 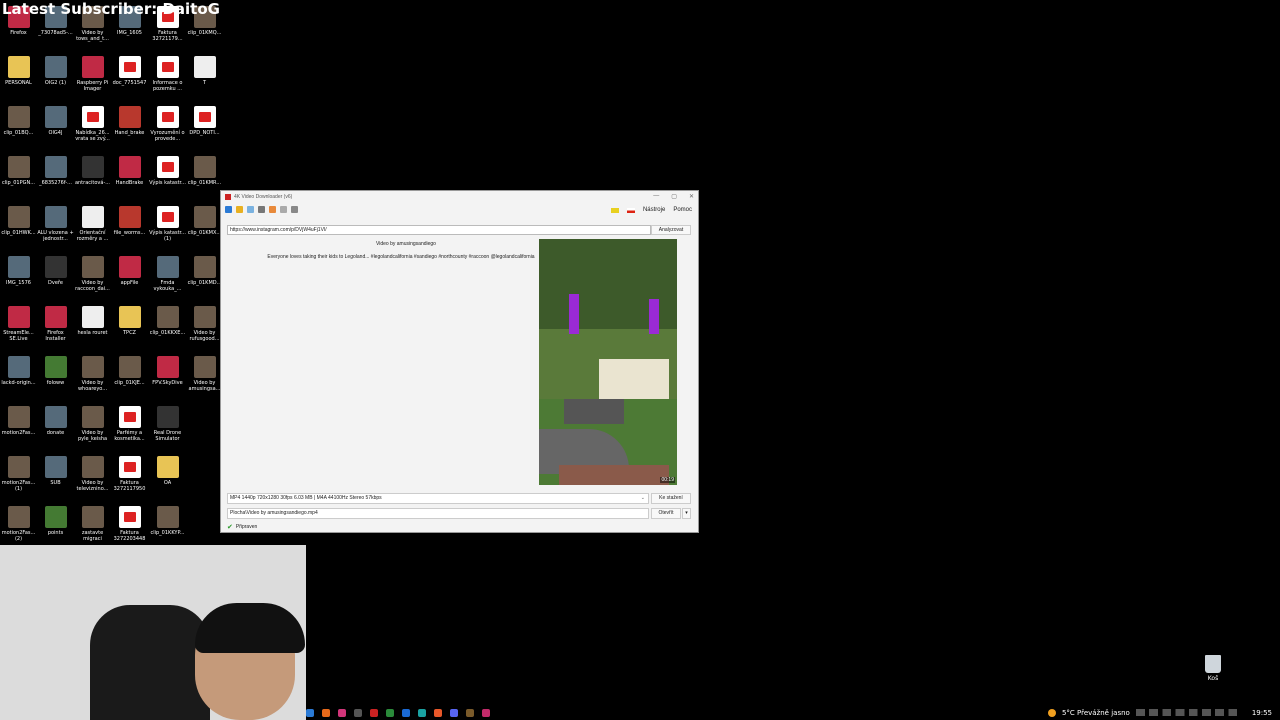 I want to click on doc-file-icon, so click(x=92, y=217).